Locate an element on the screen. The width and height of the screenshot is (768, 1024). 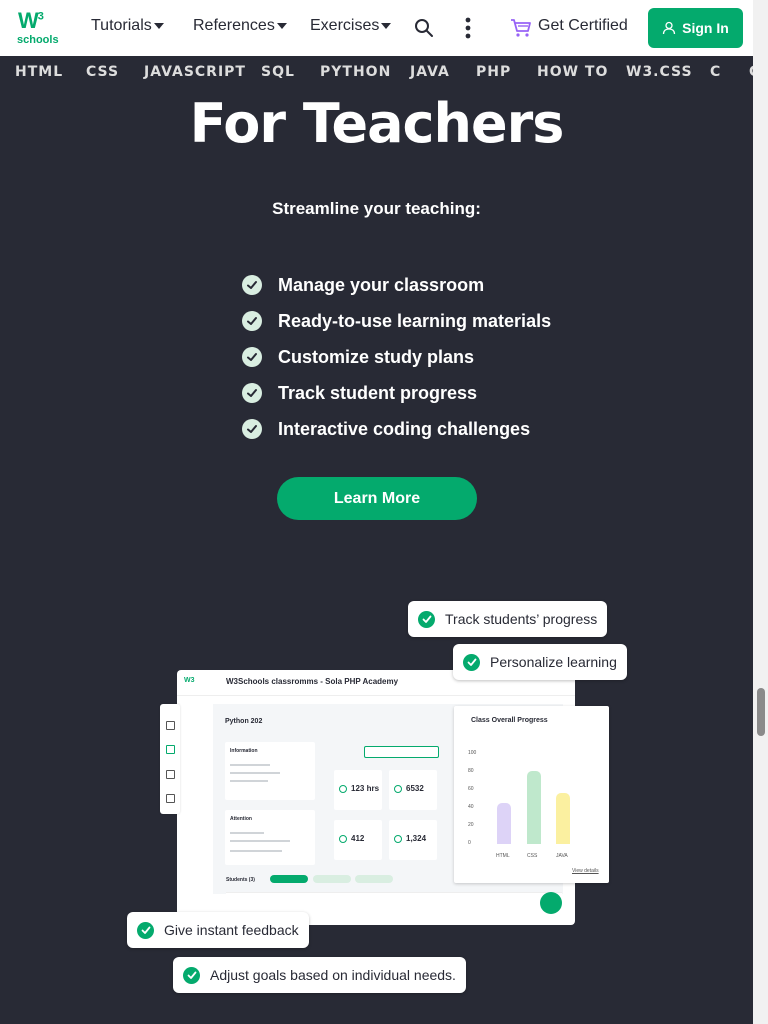
tag-instant-feedback: Give instant feedback is located at coordinates (218, 930).